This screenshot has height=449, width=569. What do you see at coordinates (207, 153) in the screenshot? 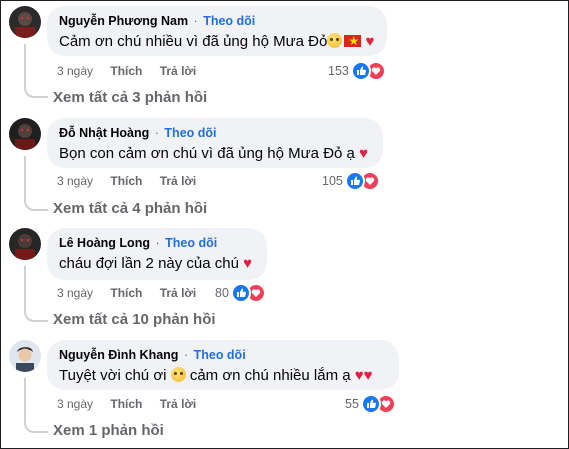
I see `comment-text-body: Bọn con cảm ơn chú vì đã ủng hộ Mưa Đỏ ạ` at bounding box center [207, 153].